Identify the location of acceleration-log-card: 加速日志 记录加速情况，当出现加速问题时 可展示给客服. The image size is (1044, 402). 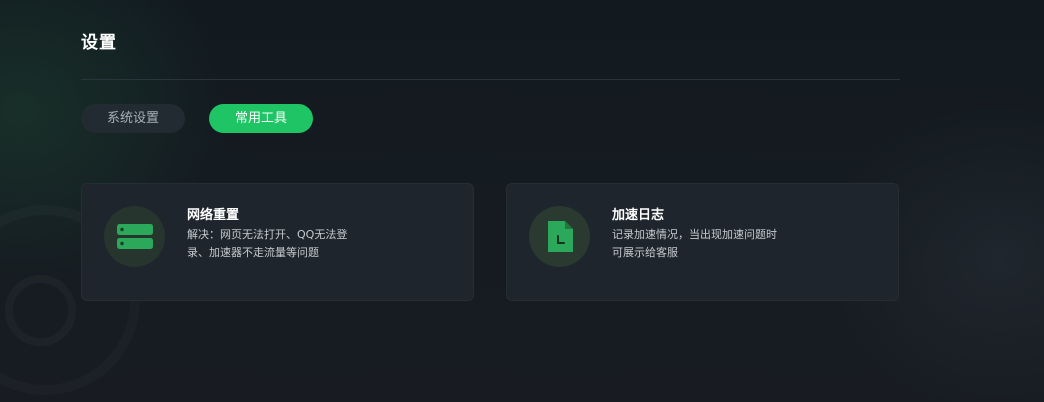
(702, 242).